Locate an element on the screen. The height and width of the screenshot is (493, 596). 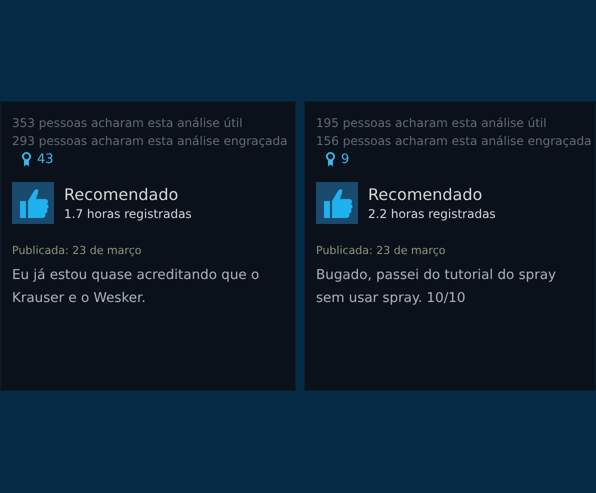
award-count: 9 is located at coordinates (345, 159).